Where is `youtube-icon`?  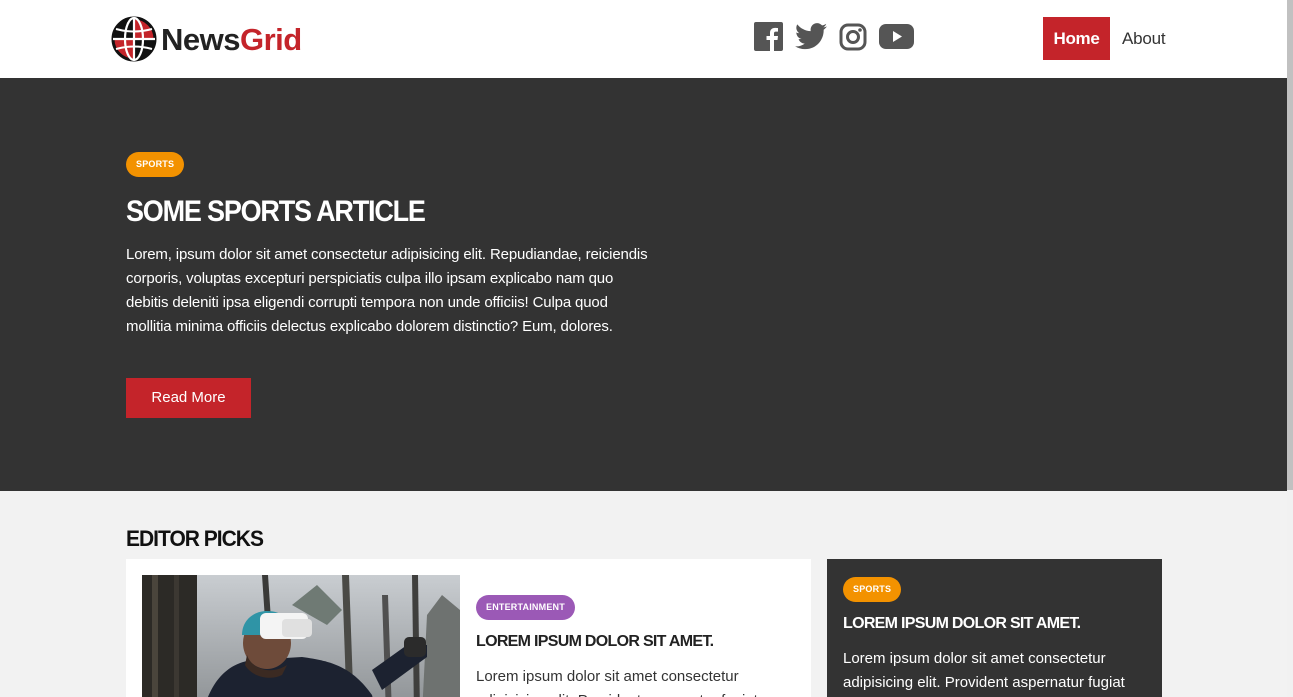 youtube-icon is located at coordinates (896, 36).